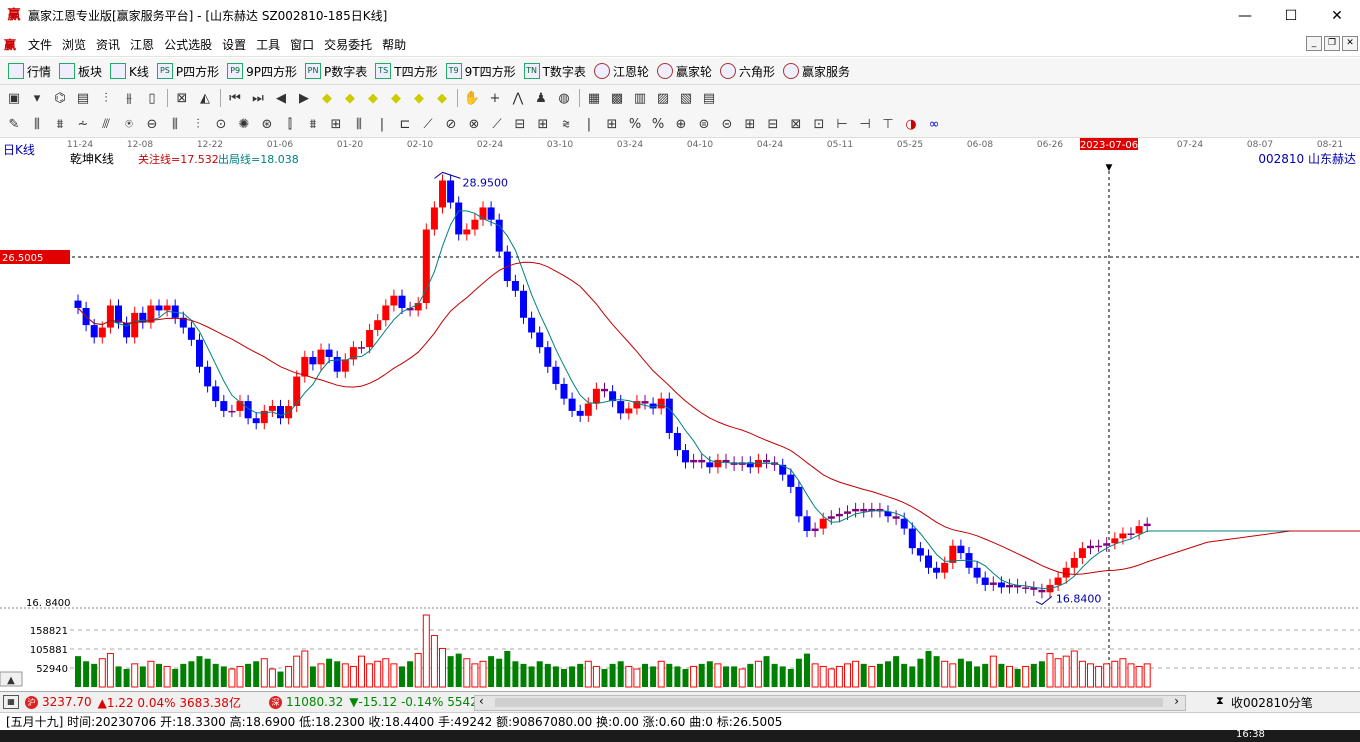  Describe the element at coordinates (934, 124) in the screenshot. I see `draw-tool-40-icon: ∞` at that location.